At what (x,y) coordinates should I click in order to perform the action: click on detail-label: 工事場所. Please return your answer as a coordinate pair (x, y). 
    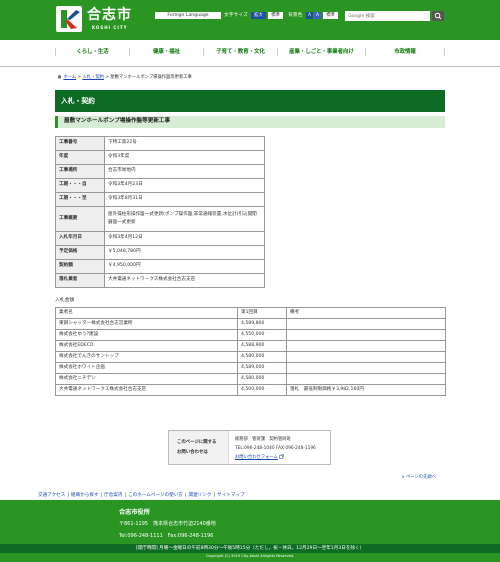
    Looking at the image, I should click on (80, 171).